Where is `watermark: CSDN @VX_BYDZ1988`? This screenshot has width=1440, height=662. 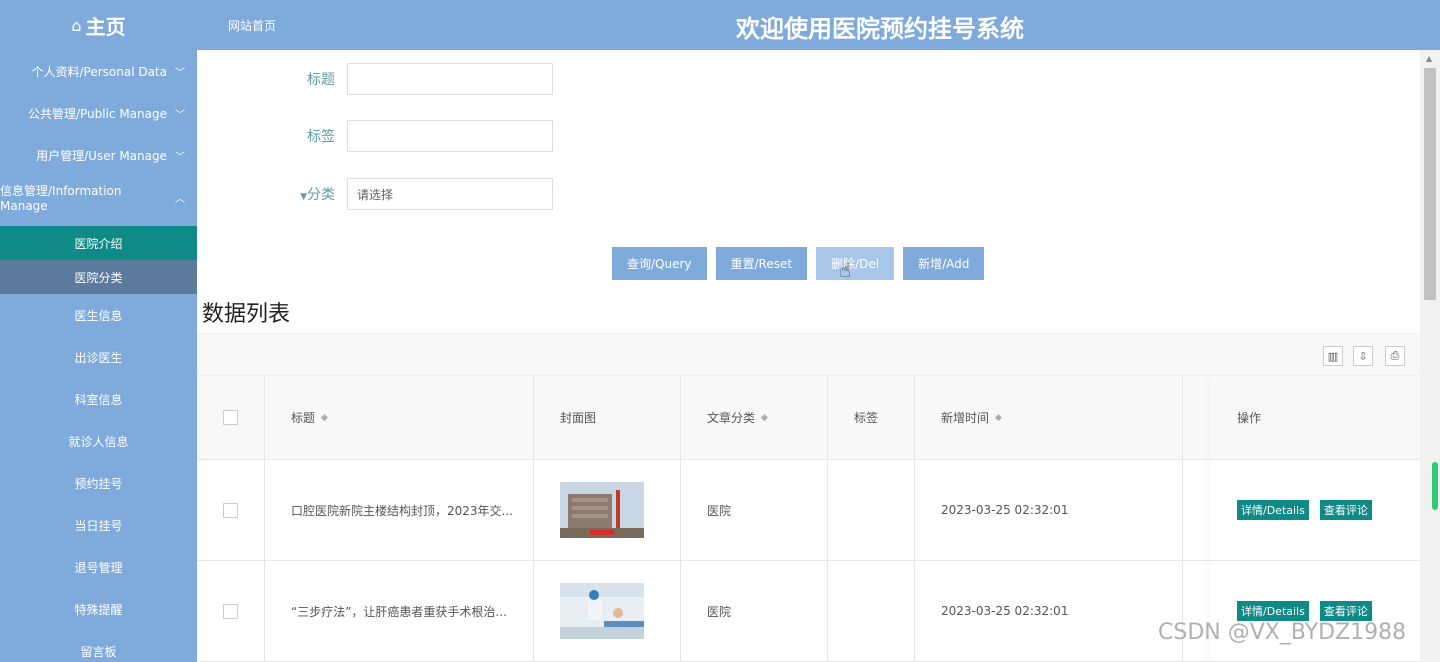 watermark: CSDN @VX_BYDZ1988 is located at coordinates (1282, 632).